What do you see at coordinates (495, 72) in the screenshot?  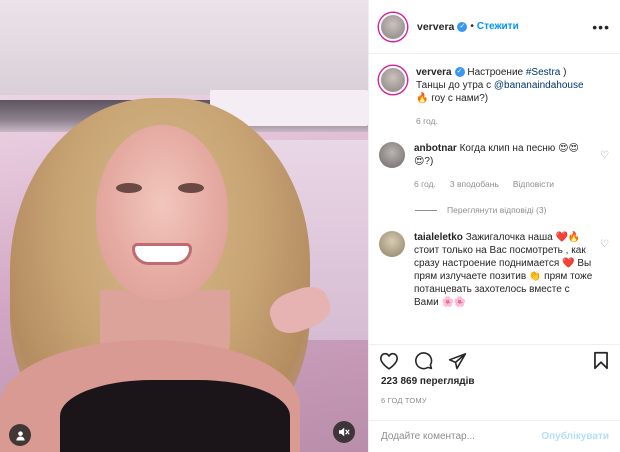 I see `caption-text-1: Настроение` at bounding box center [495, 72].